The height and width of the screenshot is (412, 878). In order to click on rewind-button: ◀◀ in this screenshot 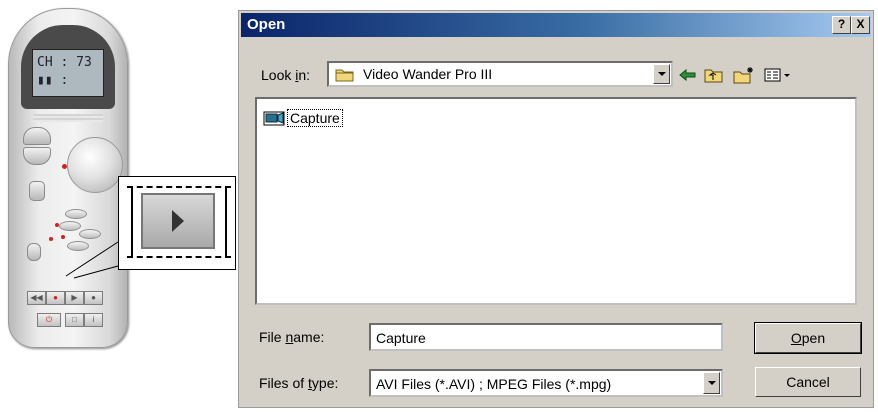, I will do `click(36, 298)`.